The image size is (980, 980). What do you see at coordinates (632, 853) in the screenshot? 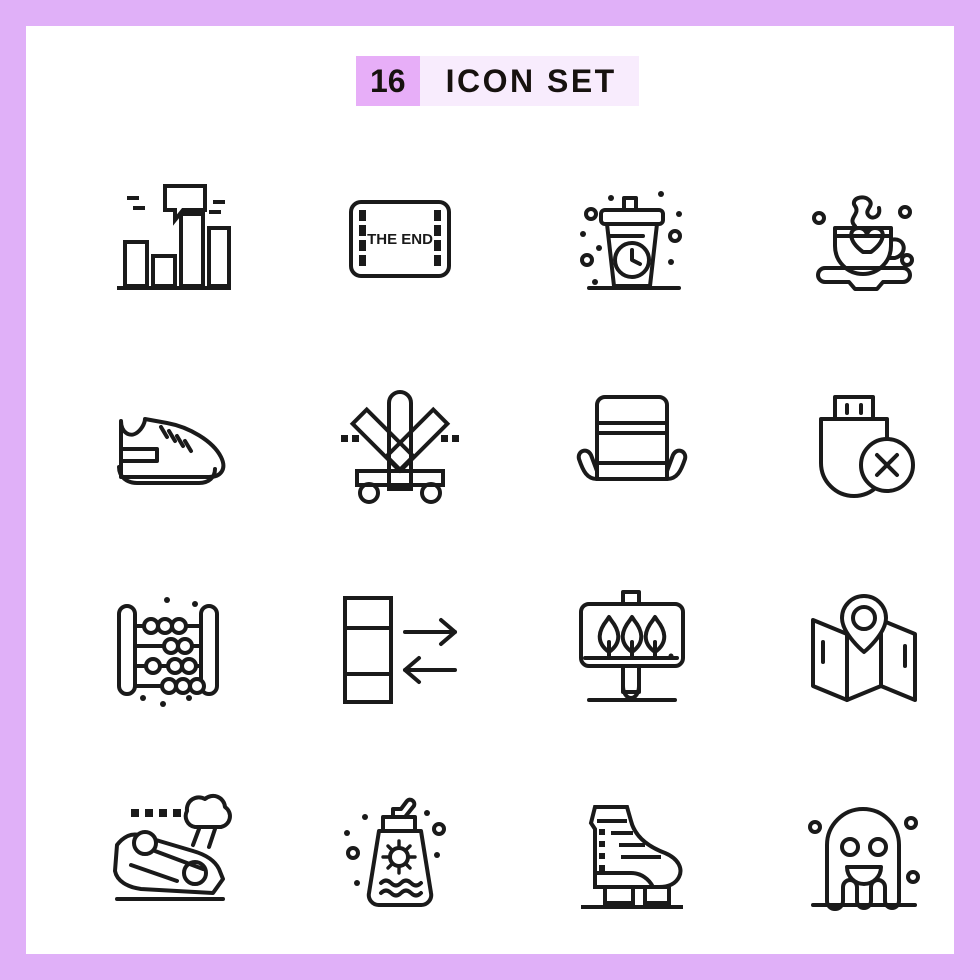
I see `ice-skate-icon` at bounding box center [632, 853].